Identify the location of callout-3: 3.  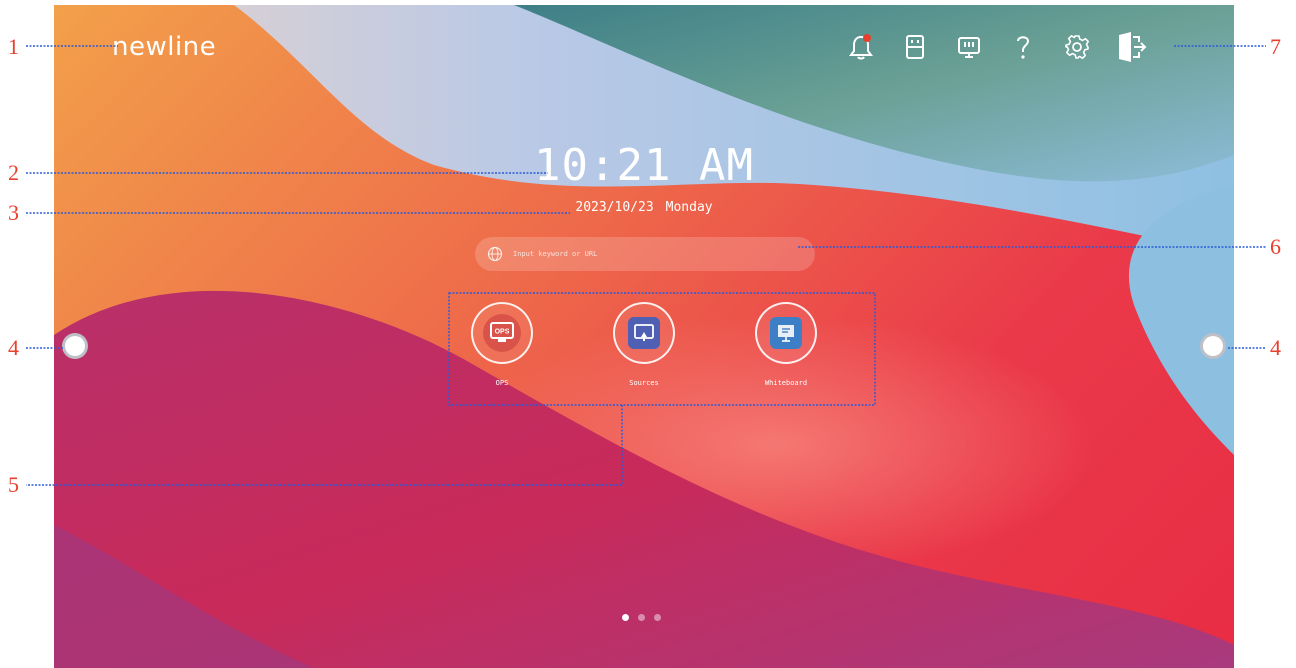
(13, 212).